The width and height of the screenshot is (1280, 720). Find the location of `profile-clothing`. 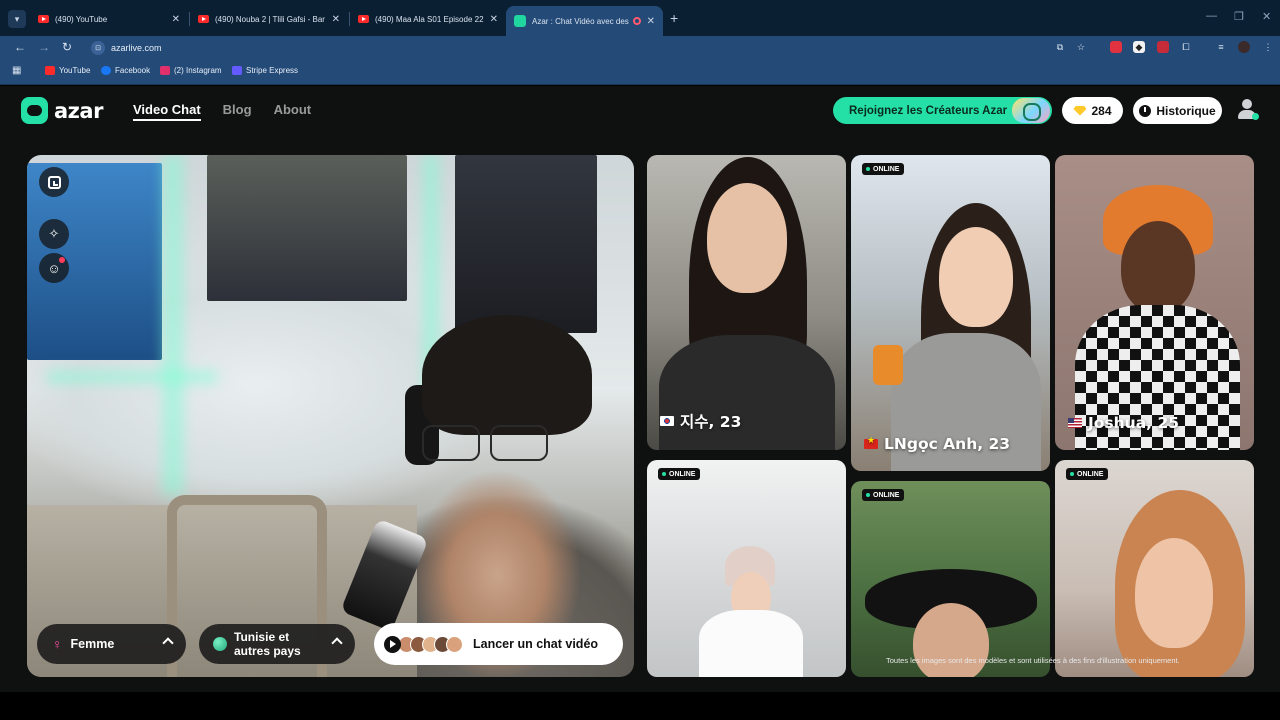

profile-clothing is located at coordinates (747, 392).